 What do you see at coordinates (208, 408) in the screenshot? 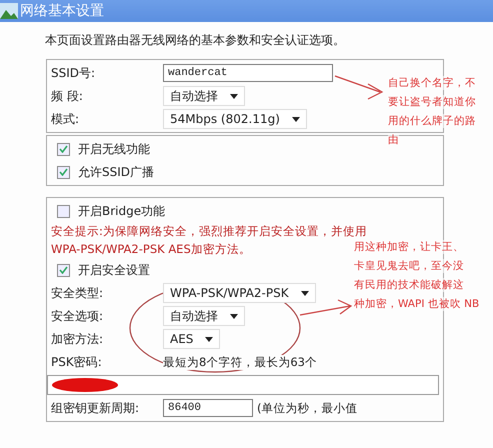
I see `input-field: 86400` at bounding box center [208, 408].